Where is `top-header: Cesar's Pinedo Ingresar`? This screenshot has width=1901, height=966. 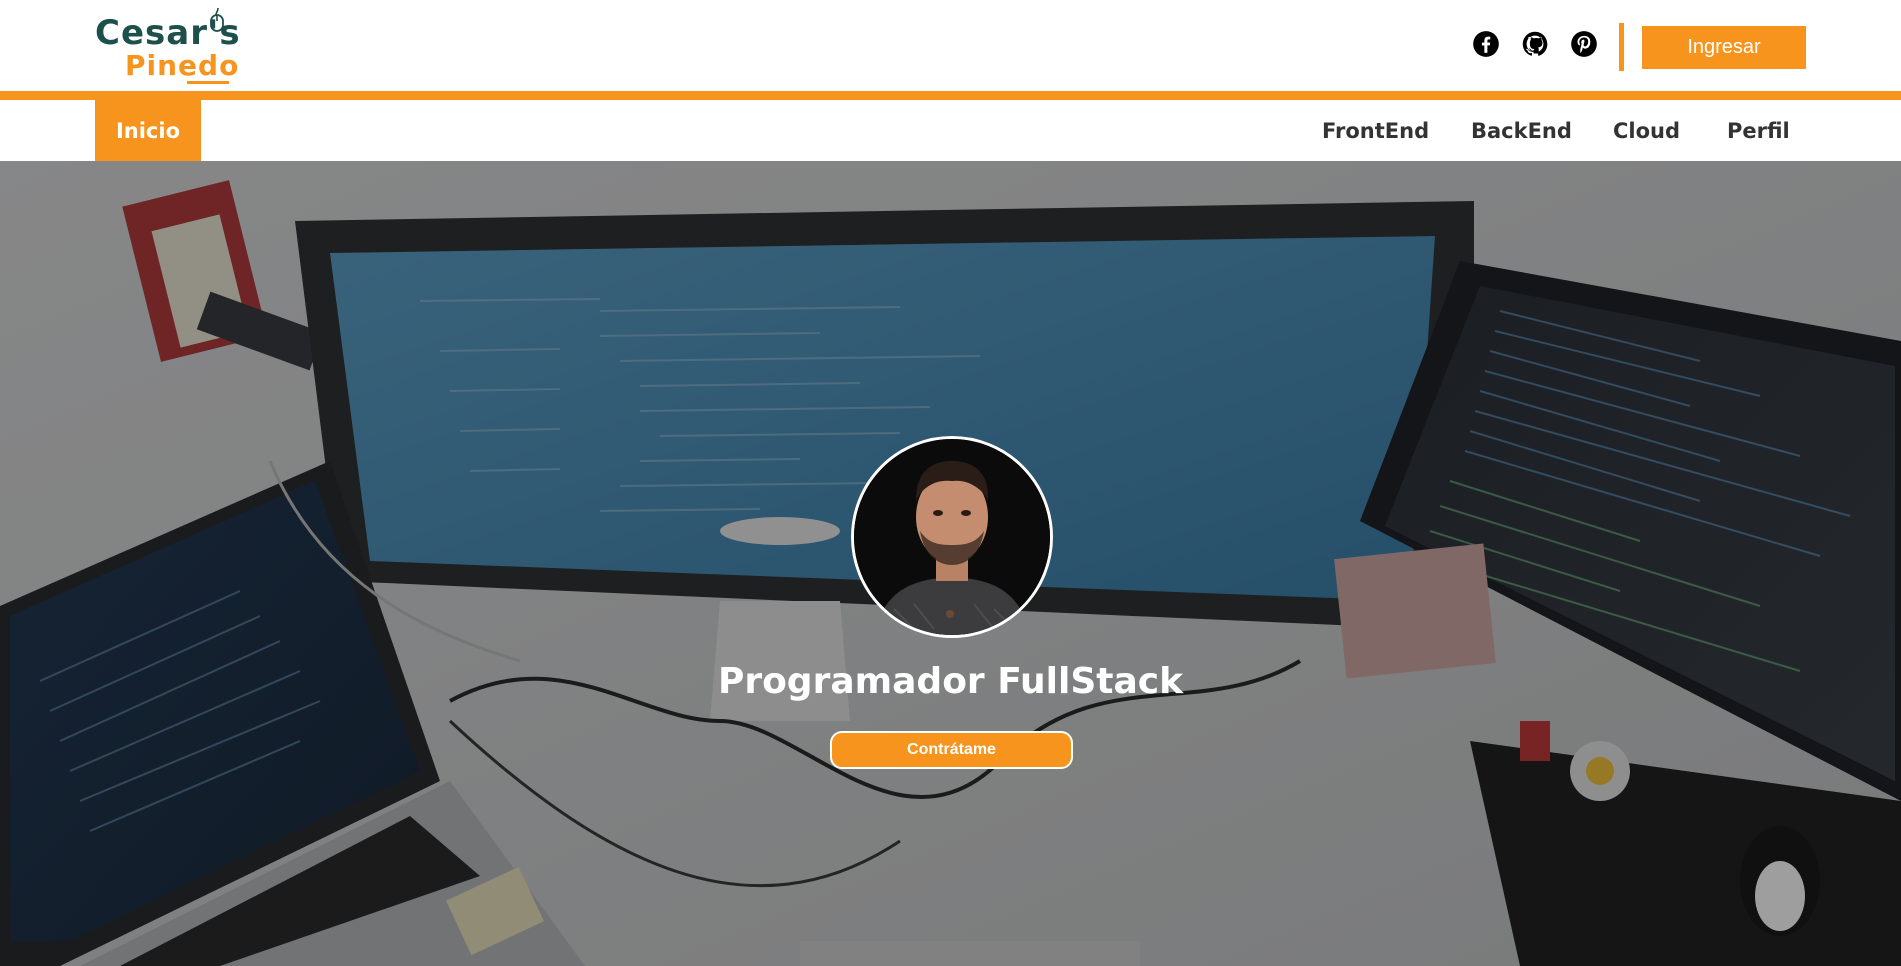 top-header: Cesar's Pinedo Ingresar is located at coordinates (950, 45).